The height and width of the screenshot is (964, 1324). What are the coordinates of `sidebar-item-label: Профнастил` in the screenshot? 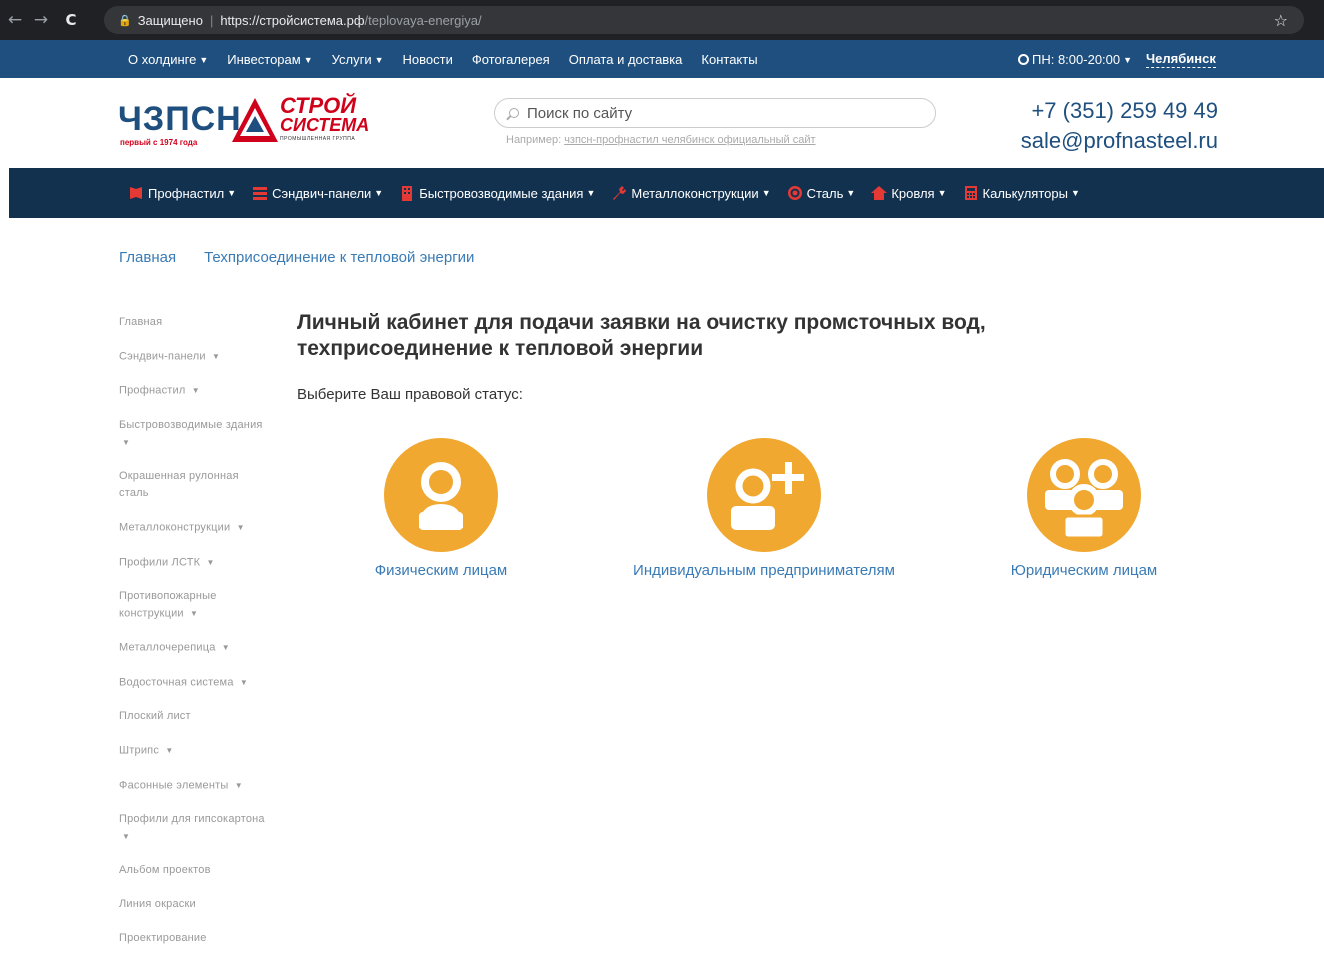 It's located at (152, 390).